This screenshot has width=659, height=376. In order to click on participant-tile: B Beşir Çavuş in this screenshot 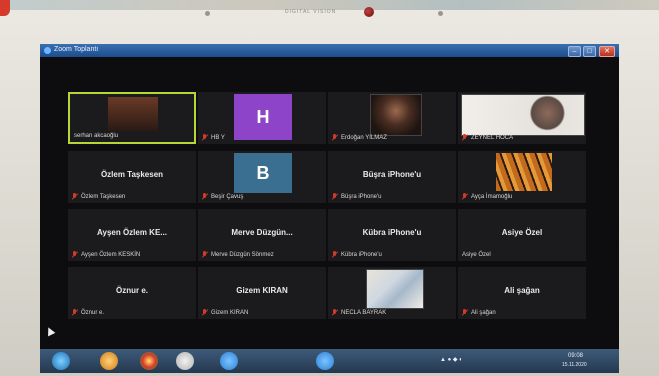, I will do `click(262, 177)`.